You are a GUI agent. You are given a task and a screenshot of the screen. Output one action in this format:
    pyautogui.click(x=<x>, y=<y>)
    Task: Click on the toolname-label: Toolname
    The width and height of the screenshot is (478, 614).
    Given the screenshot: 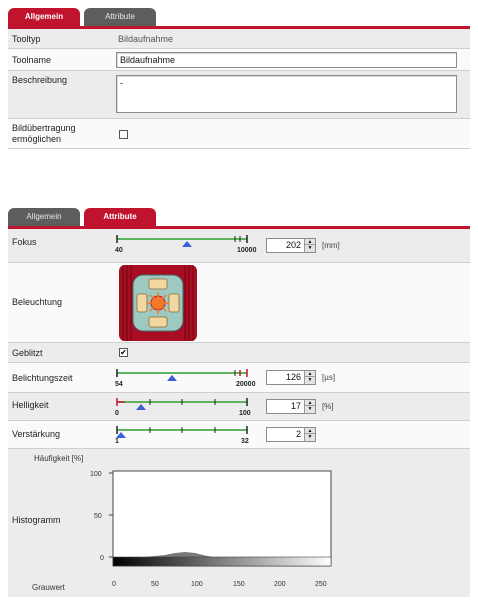 What is the action you would take?
    pyautogui.click(x=32, y=60)
    